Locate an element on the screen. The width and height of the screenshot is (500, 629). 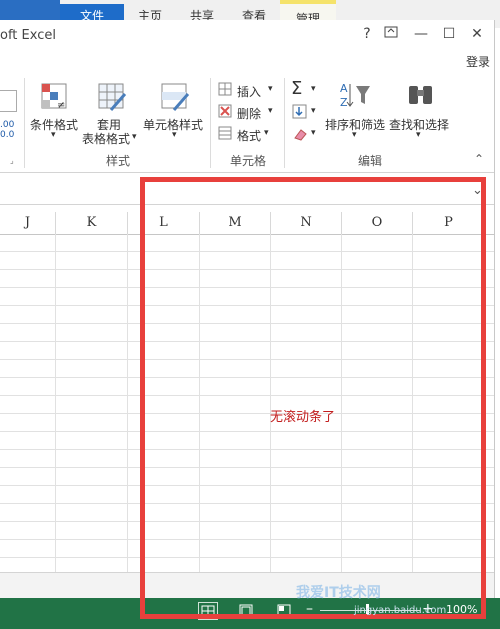
svg-text: A is located at coordinates (344, 88).